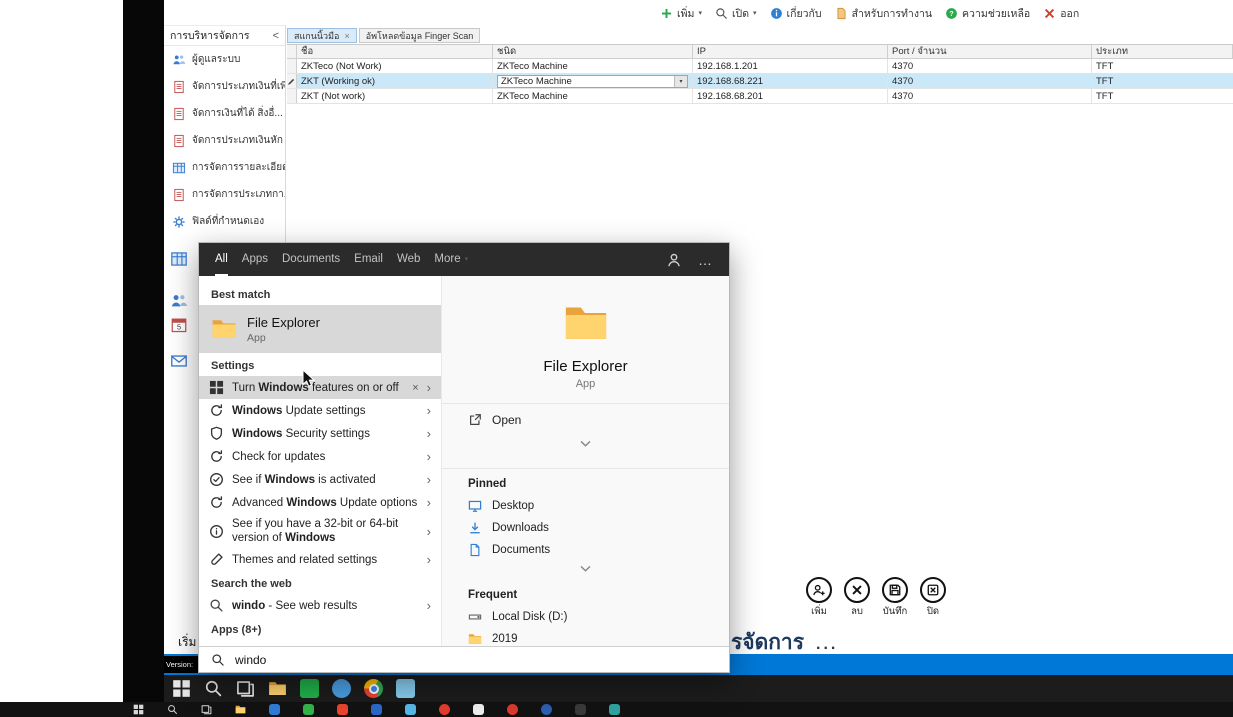 This screenshot has height=717, width=1233. Describe the element at coordinates (585, 617) in the screenshot. I see `frequent-item-0: Local Disk (D:)` at that location.